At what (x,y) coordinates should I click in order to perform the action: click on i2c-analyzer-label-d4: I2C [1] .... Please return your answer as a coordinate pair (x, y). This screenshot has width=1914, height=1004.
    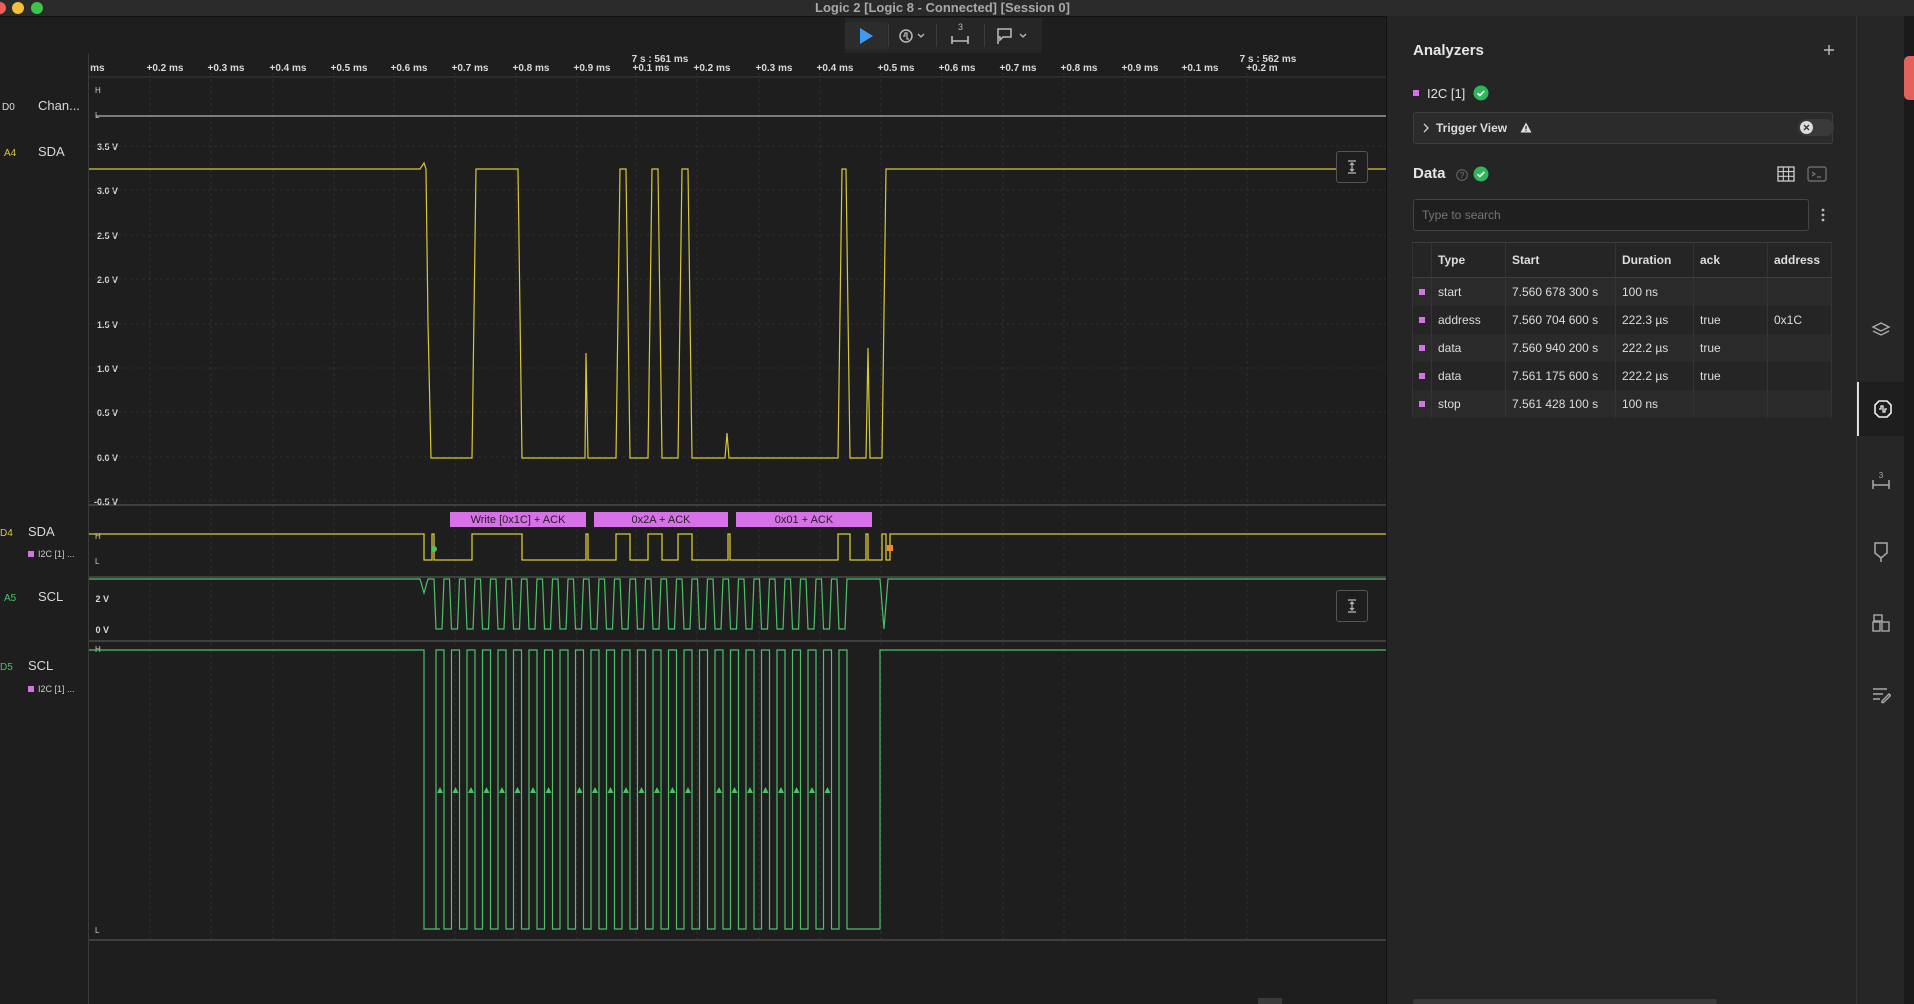
    Looking at the image, I should click on (51, 554).